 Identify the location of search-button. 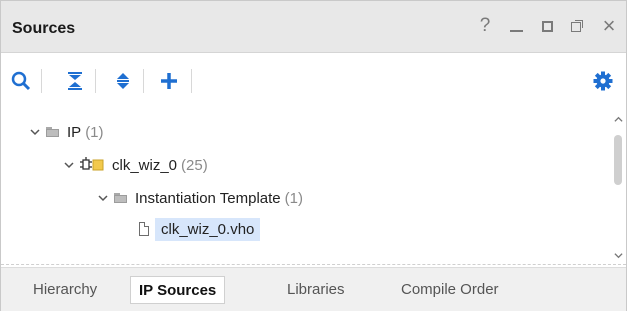
(21, 81).